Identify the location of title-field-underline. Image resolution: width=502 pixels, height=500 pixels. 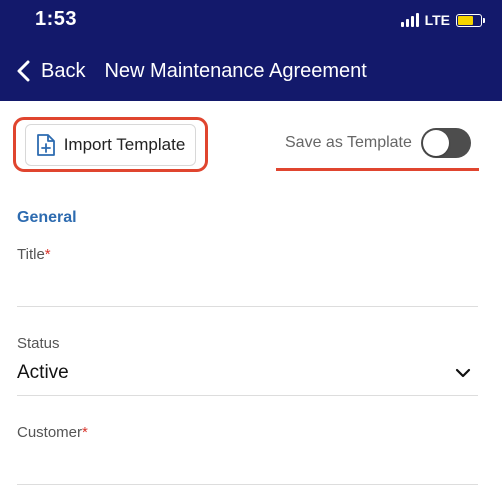
(247, 306).